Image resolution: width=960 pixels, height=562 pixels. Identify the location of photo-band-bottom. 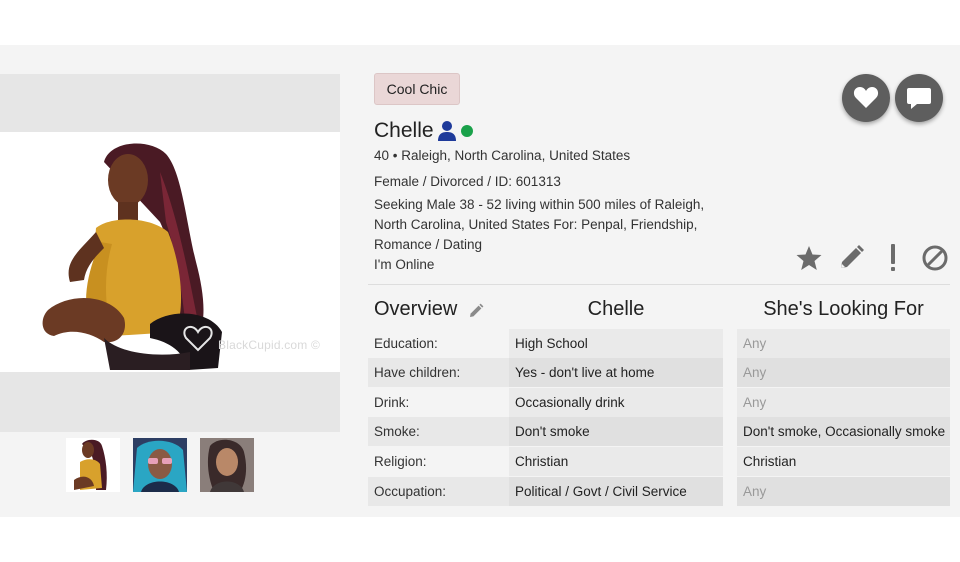
(170, 402).